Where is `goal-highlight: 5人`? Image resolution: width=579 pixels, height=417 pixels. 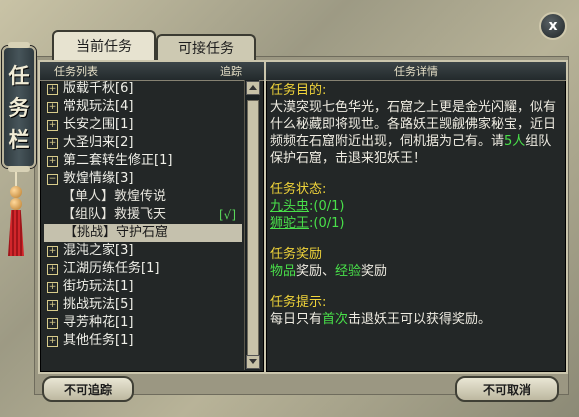
goal-highlight: 5人 is located at coordinates (515, 141).